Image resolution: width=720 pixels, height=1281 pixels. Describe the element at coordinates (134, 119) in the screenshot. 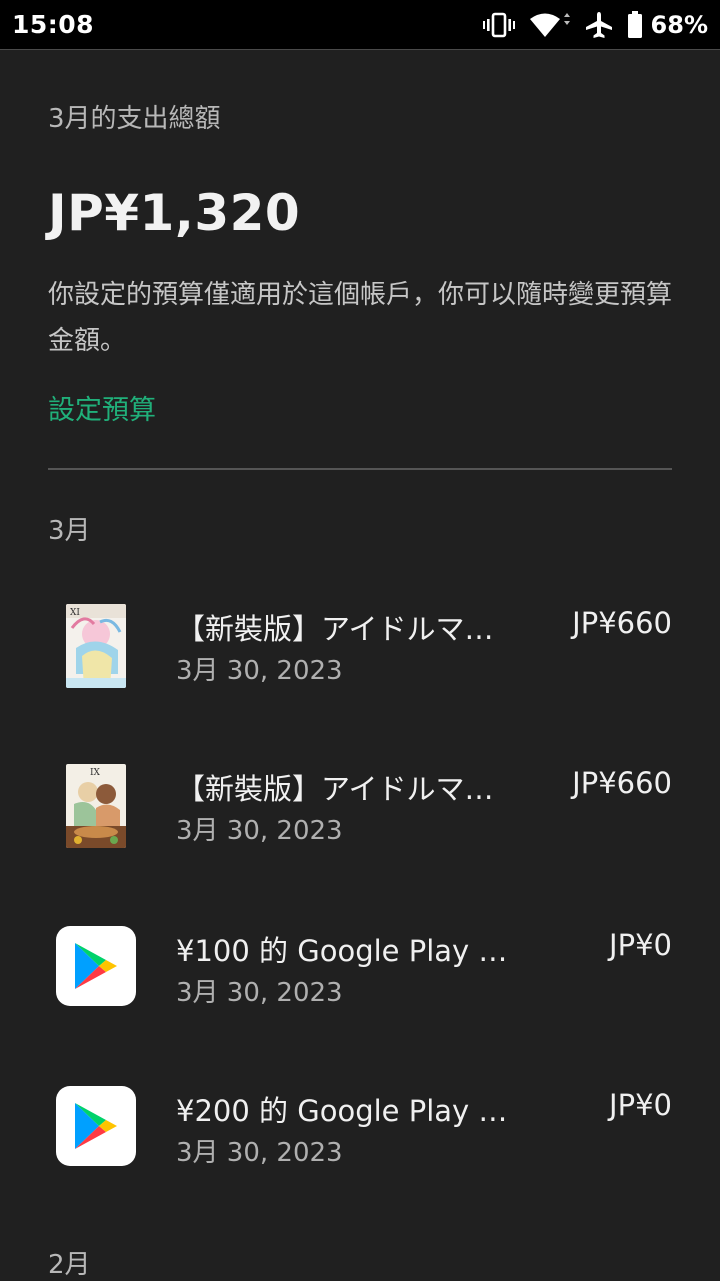

I see `spending-heading: 3月的支出總額` at that location.